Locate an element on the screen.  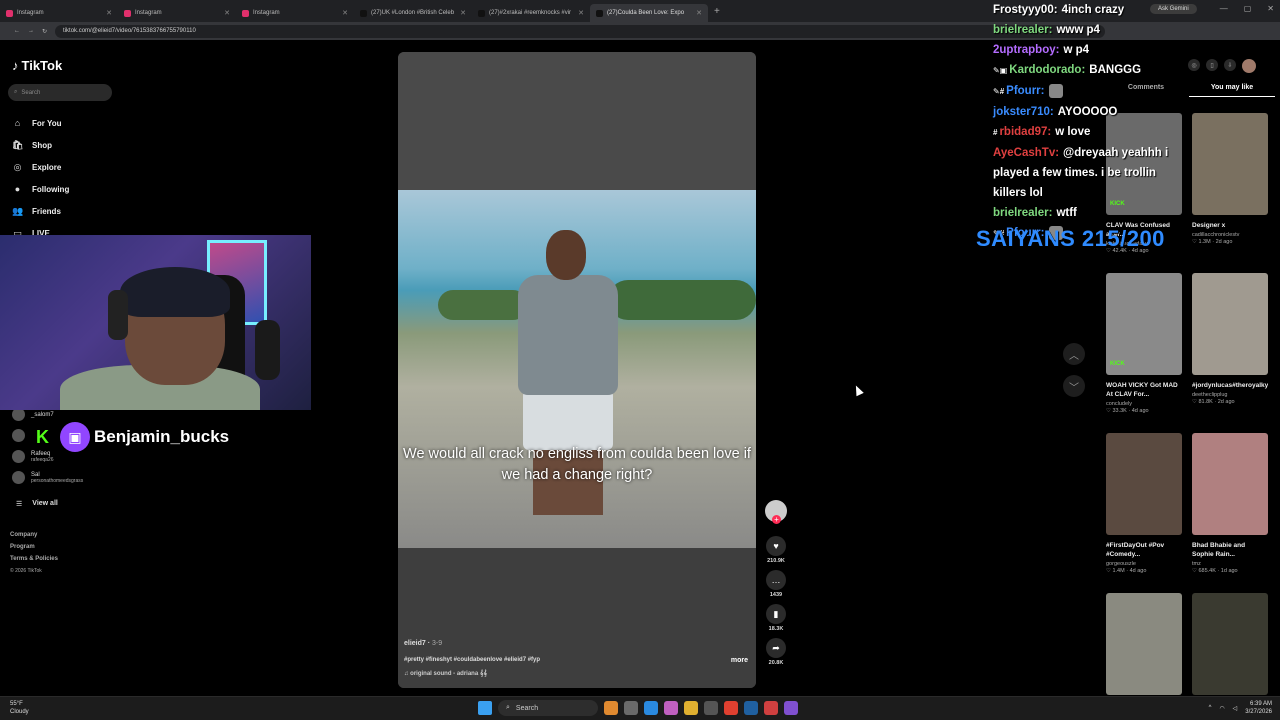
clock: 6:39 AM 3/27/2026 is located at coordinates (1258, 708).